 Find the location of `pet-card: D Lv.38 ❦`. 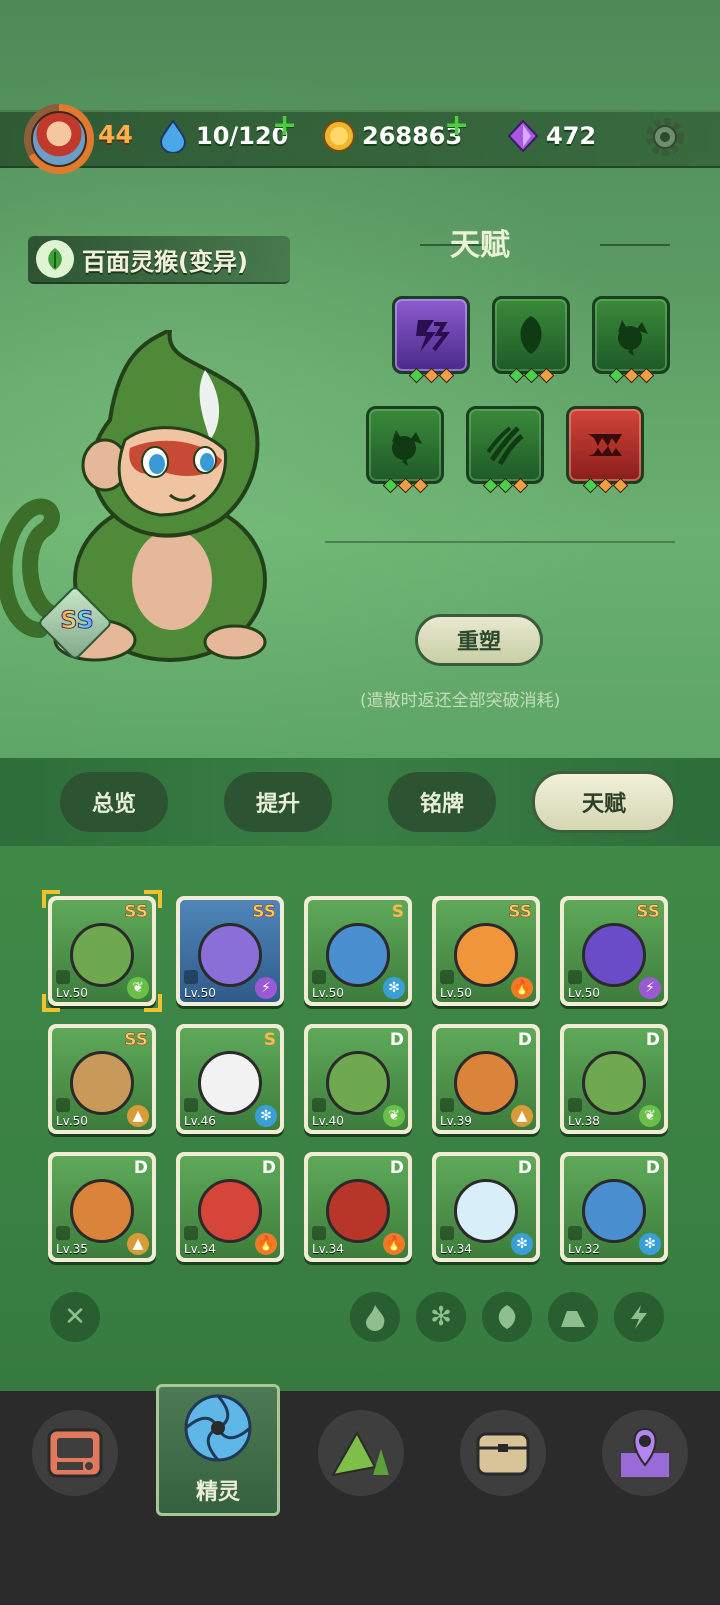

pet-card: D Lv.38 ❦ is located at coordinates (614, 1079).